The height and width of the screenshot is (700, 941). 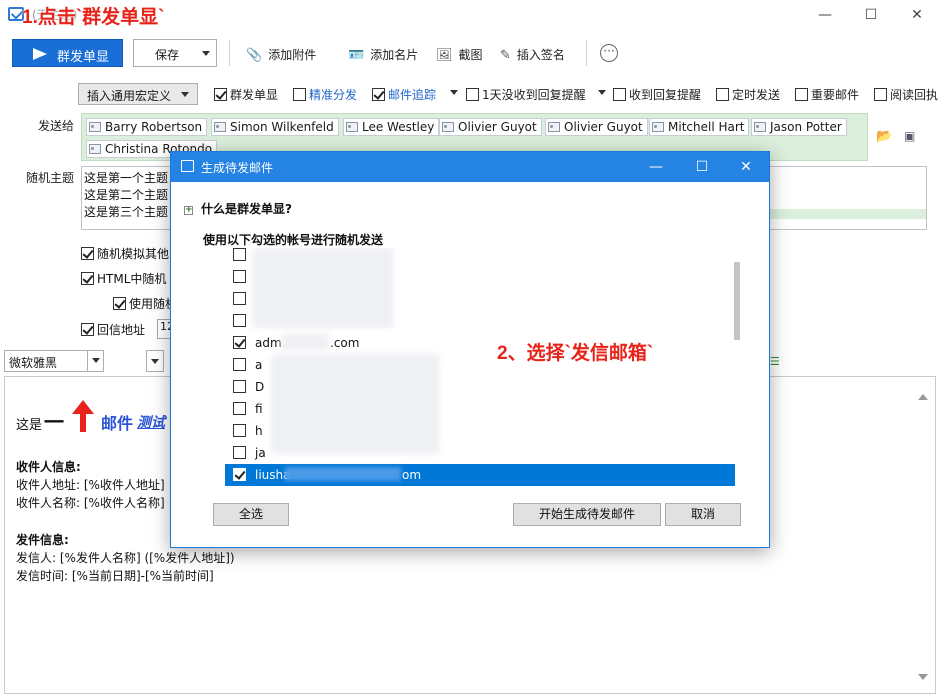 I want to click on recipient-chip: Barry Robertson, so click(x=147, y=127).